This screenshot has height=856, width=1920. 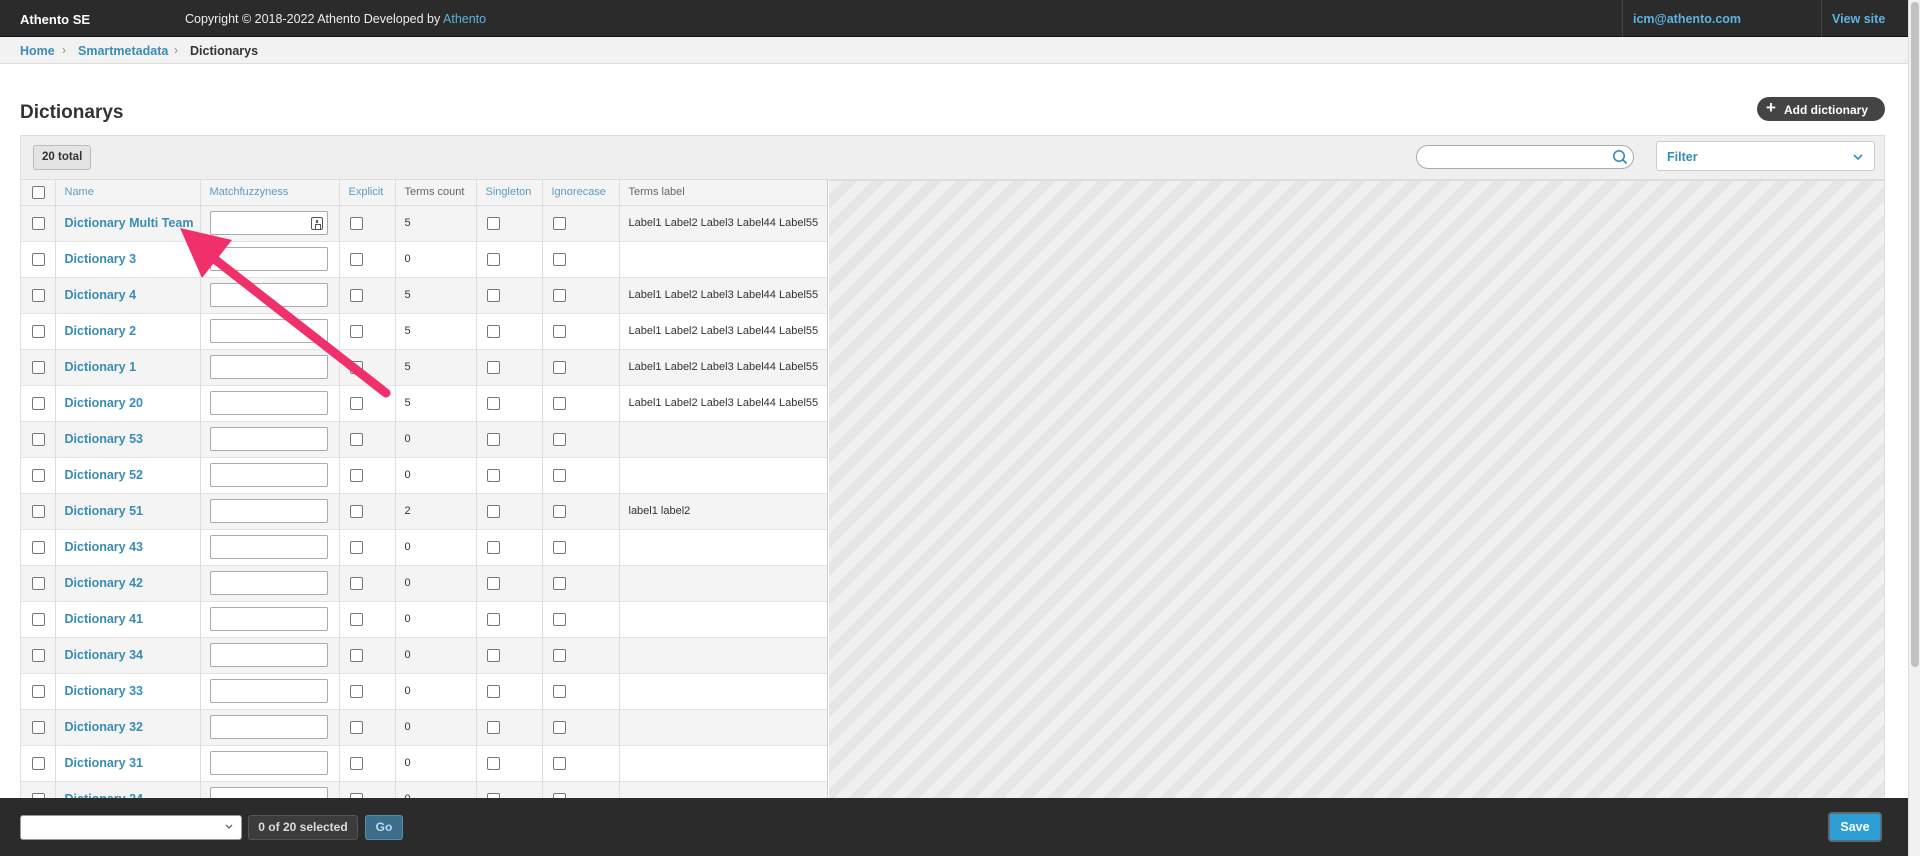 What do you see at coordinates (131, 827) in the screenshot?
I see `action-select` at bounding box center [131, 827].